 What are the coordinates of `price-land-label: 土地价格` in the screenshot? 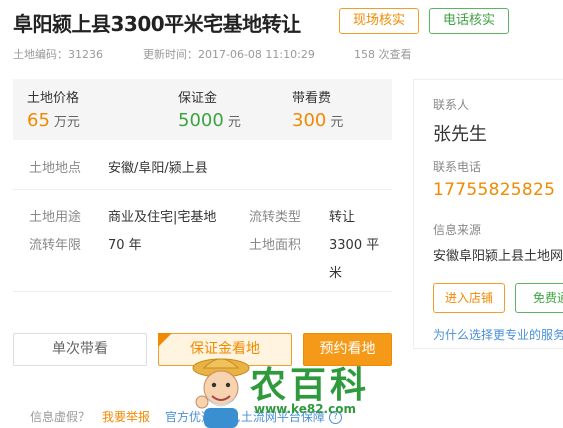 It's located at (53, 98).